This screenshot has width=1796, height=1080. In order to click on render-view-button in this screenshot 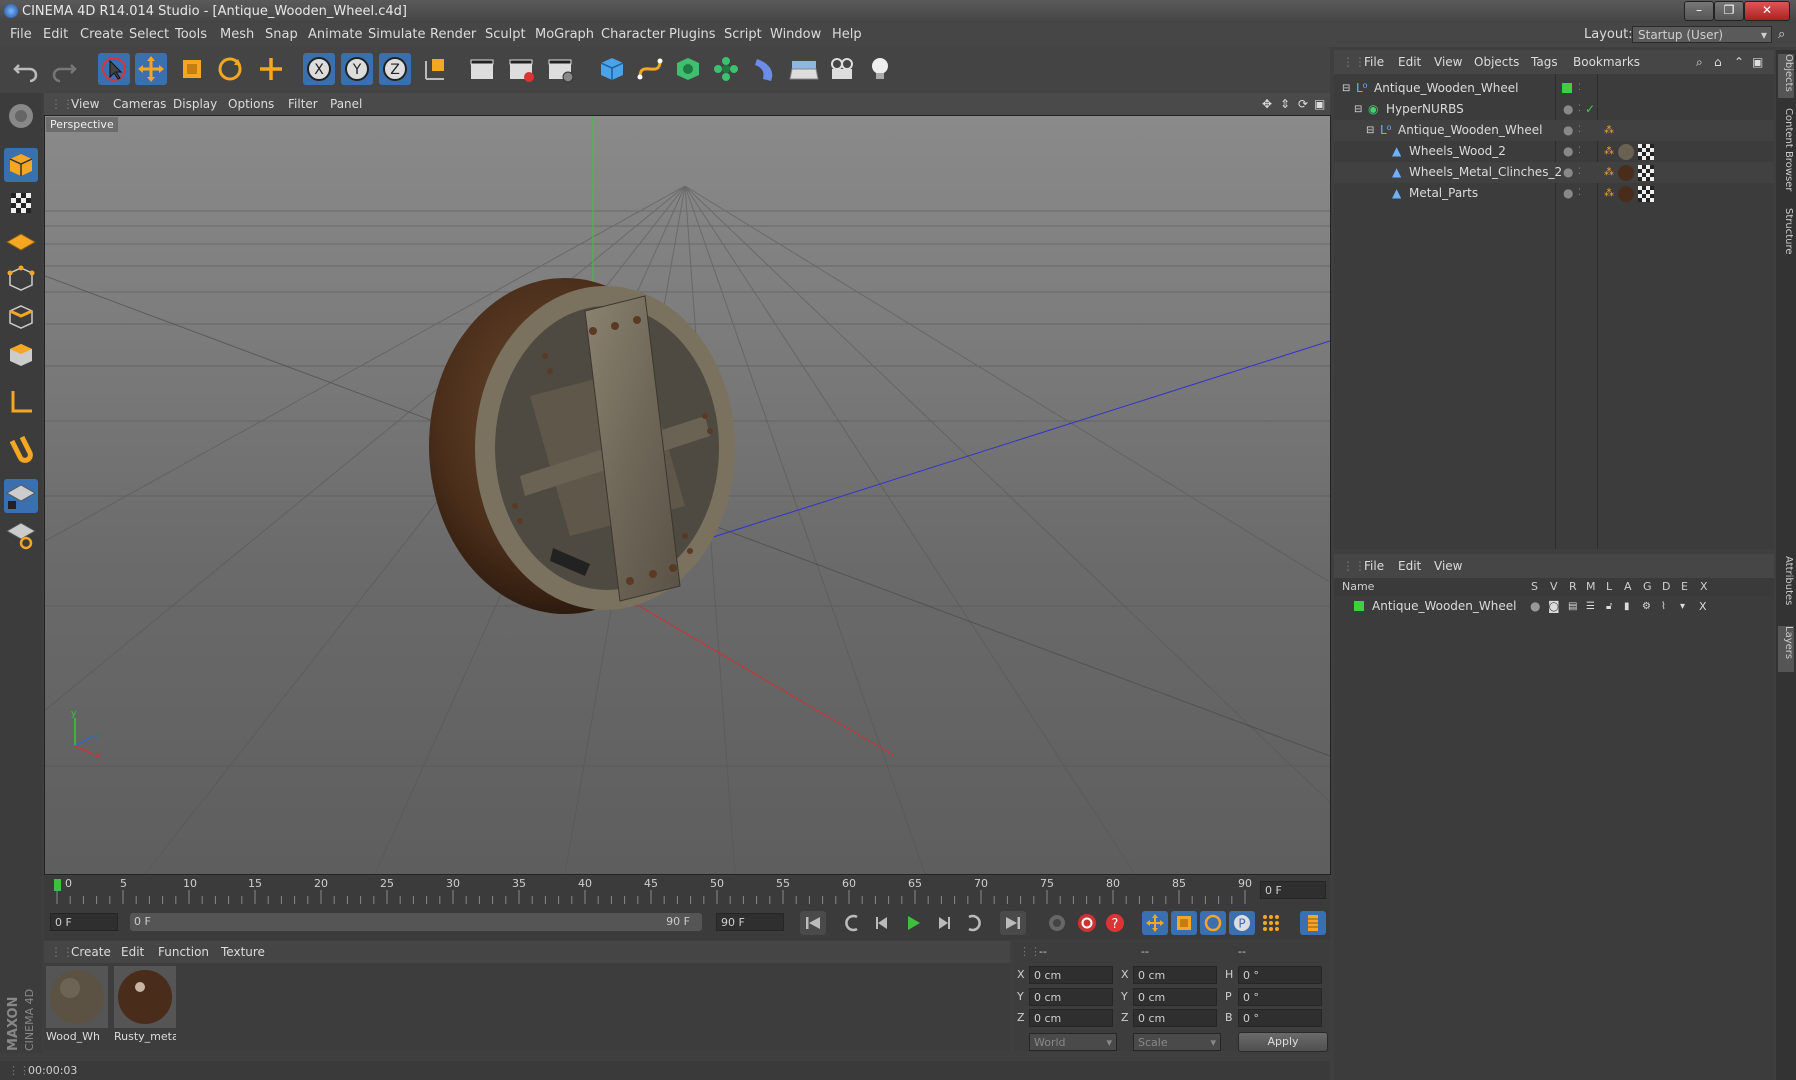, I will do `click(482, 69)`.